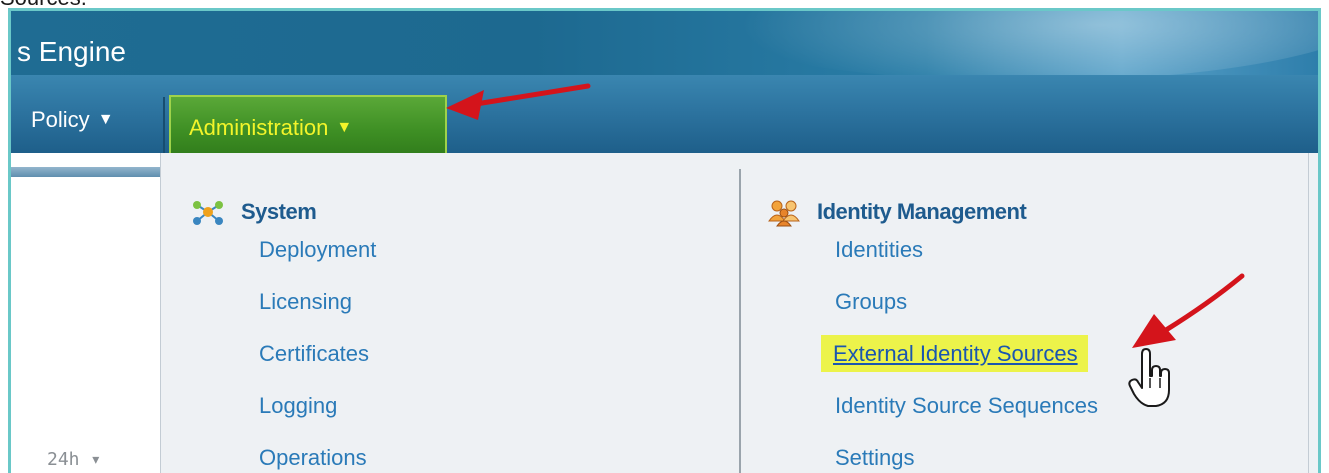 This screenshot has height=473, width=1329. I want to click on menu-item-external-identity-sources: External Identity Sources, so click(932, 354).